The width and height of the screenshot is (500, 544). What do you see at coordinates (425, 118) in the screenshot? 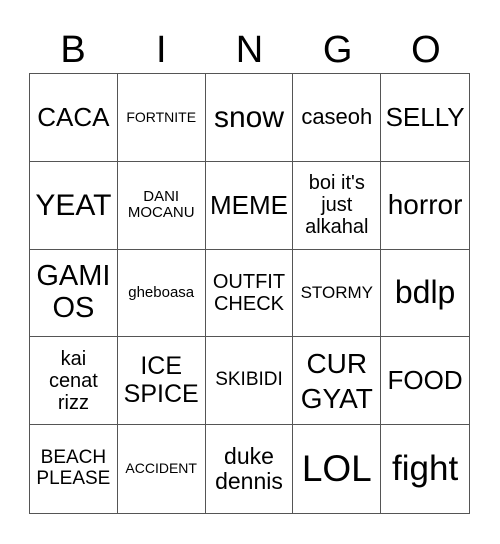
I see `bingo-cell: SELLY` at bounding box center [425, 118].